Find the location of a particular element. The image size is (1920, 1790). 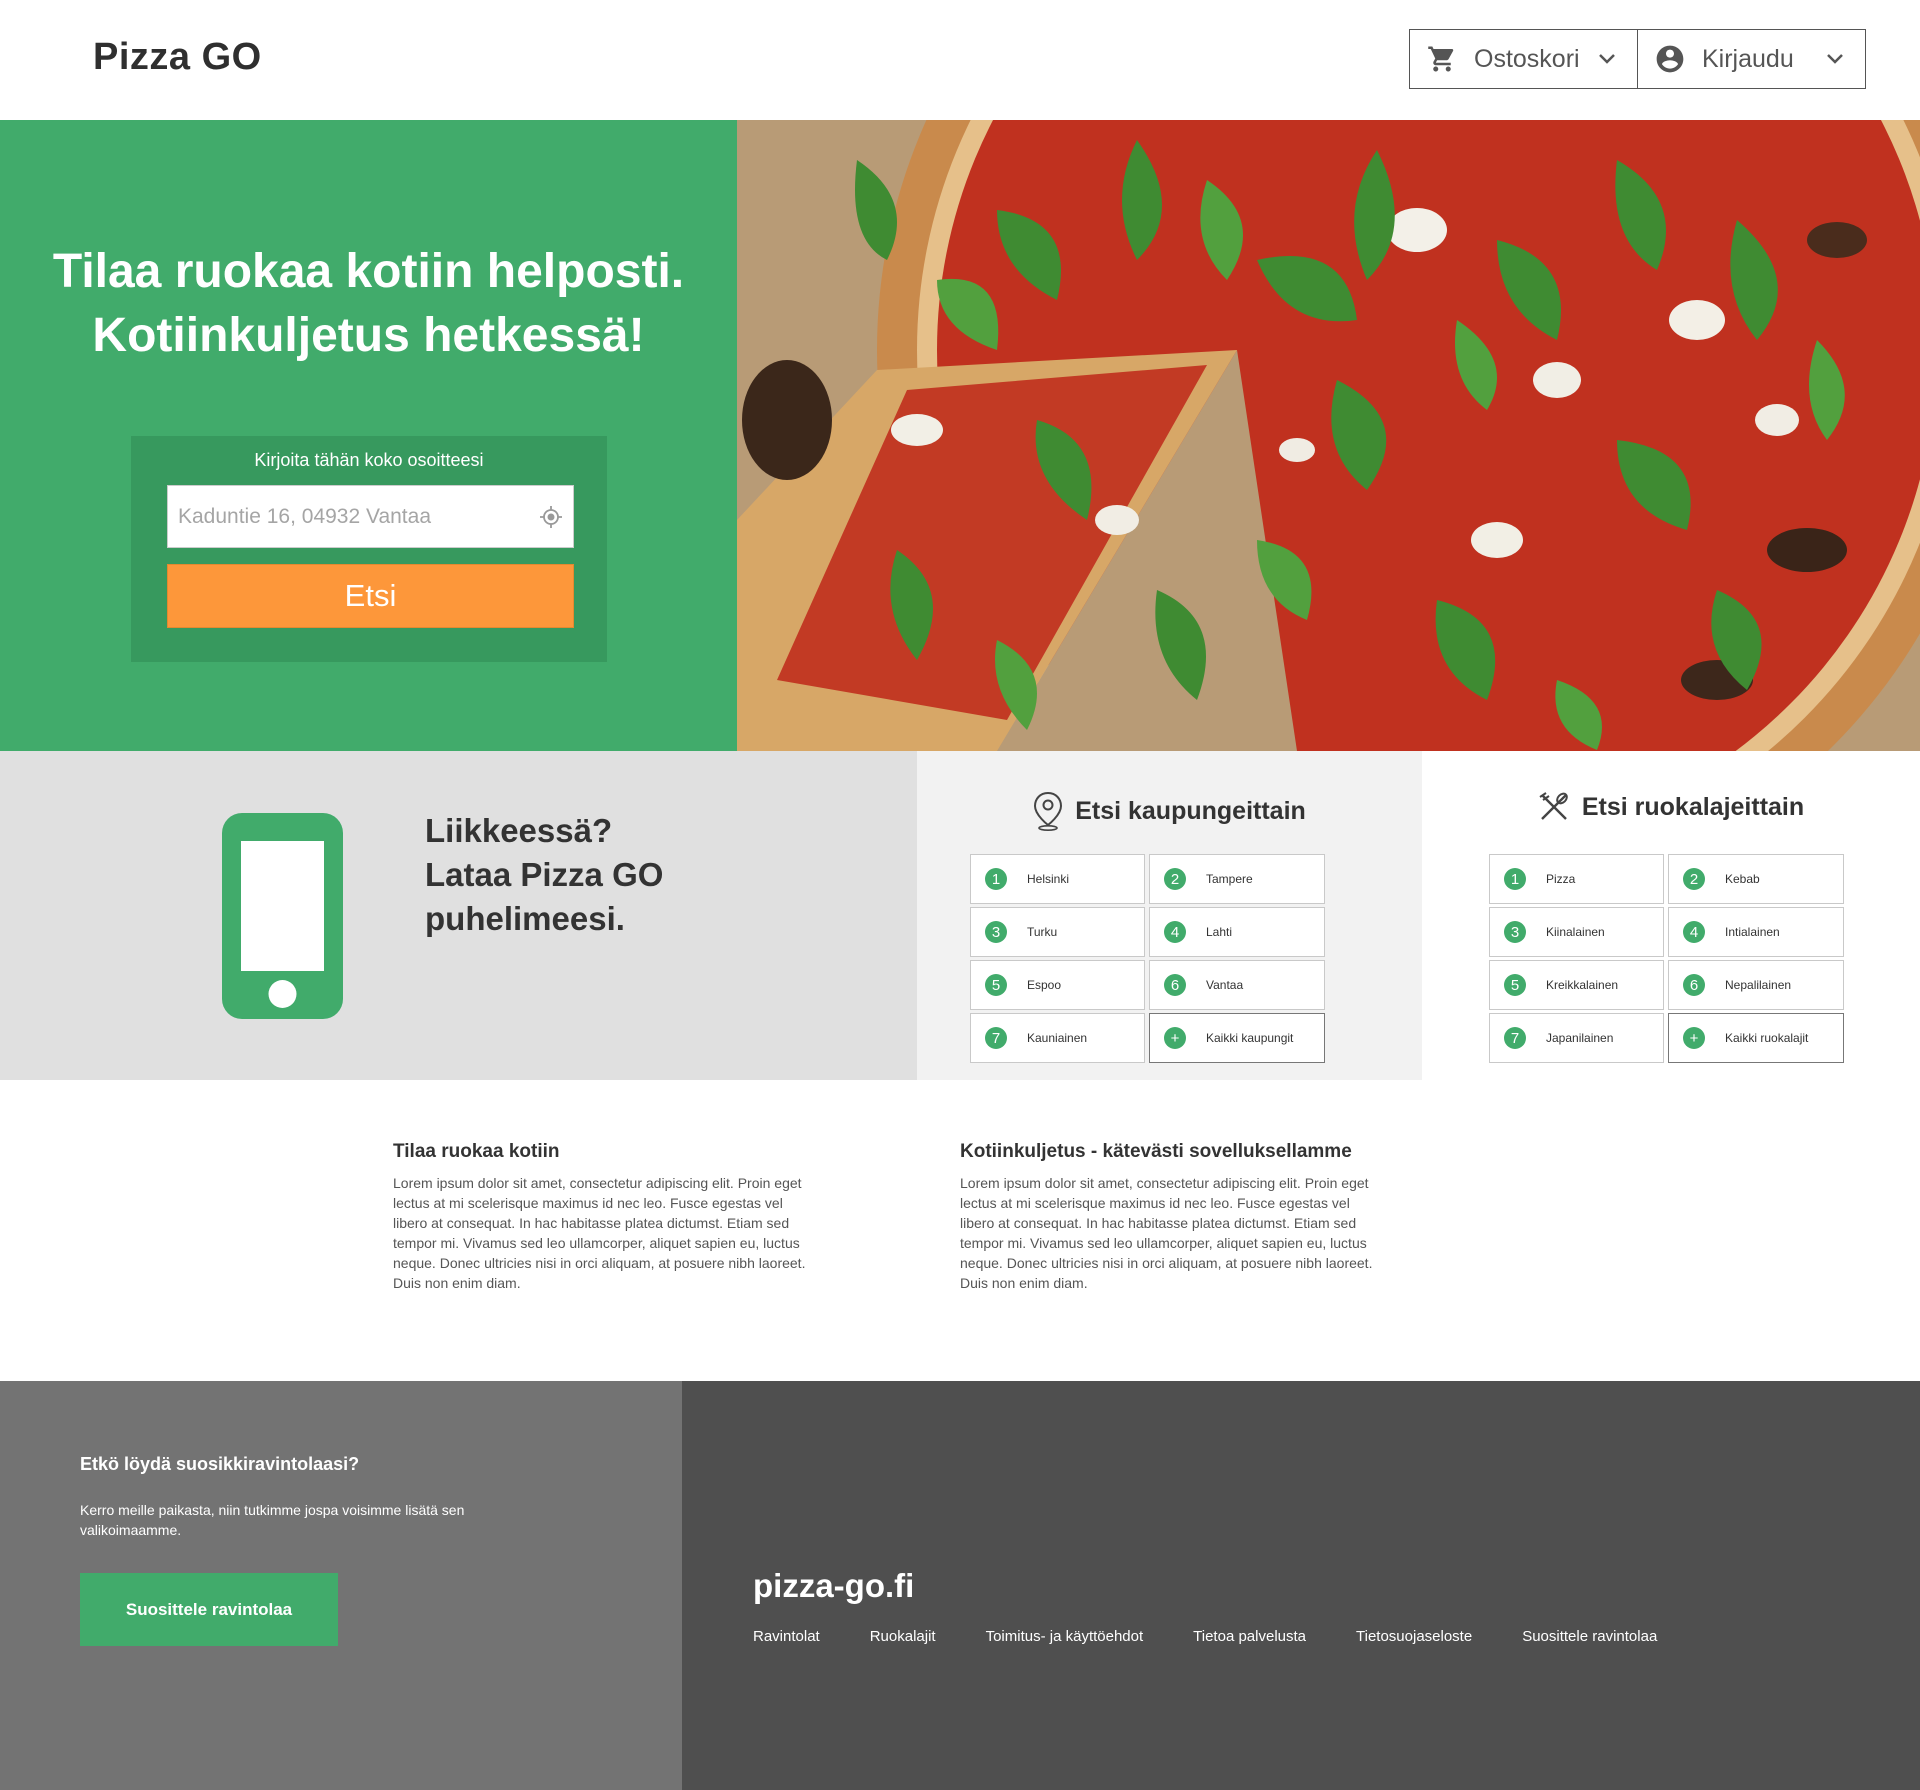

city-label: Helsinki is located at coordinates (1048, 879).